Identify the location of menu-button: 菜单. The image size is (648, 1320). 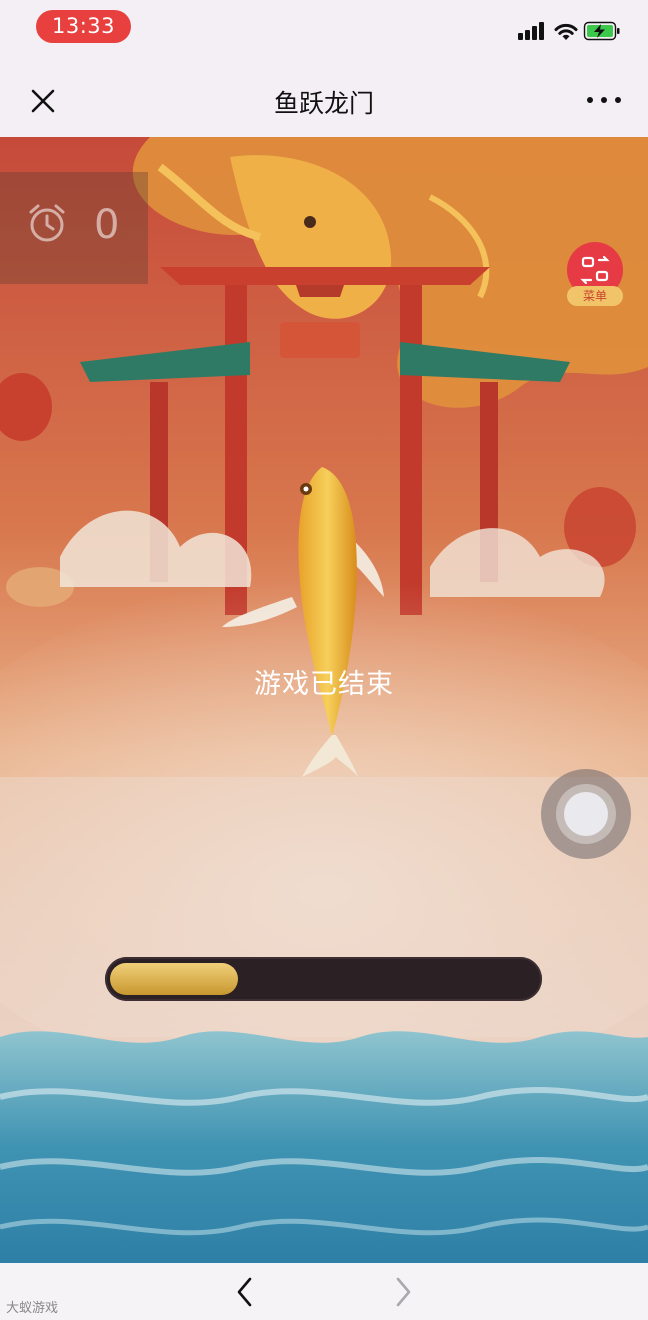
(595, 275).